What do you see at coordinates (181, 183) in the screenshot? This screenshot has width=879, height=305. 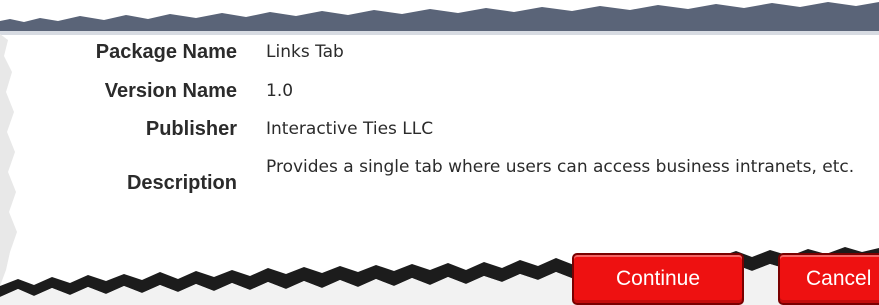 I see `description-label: Description` at bounding box center [181, 183].